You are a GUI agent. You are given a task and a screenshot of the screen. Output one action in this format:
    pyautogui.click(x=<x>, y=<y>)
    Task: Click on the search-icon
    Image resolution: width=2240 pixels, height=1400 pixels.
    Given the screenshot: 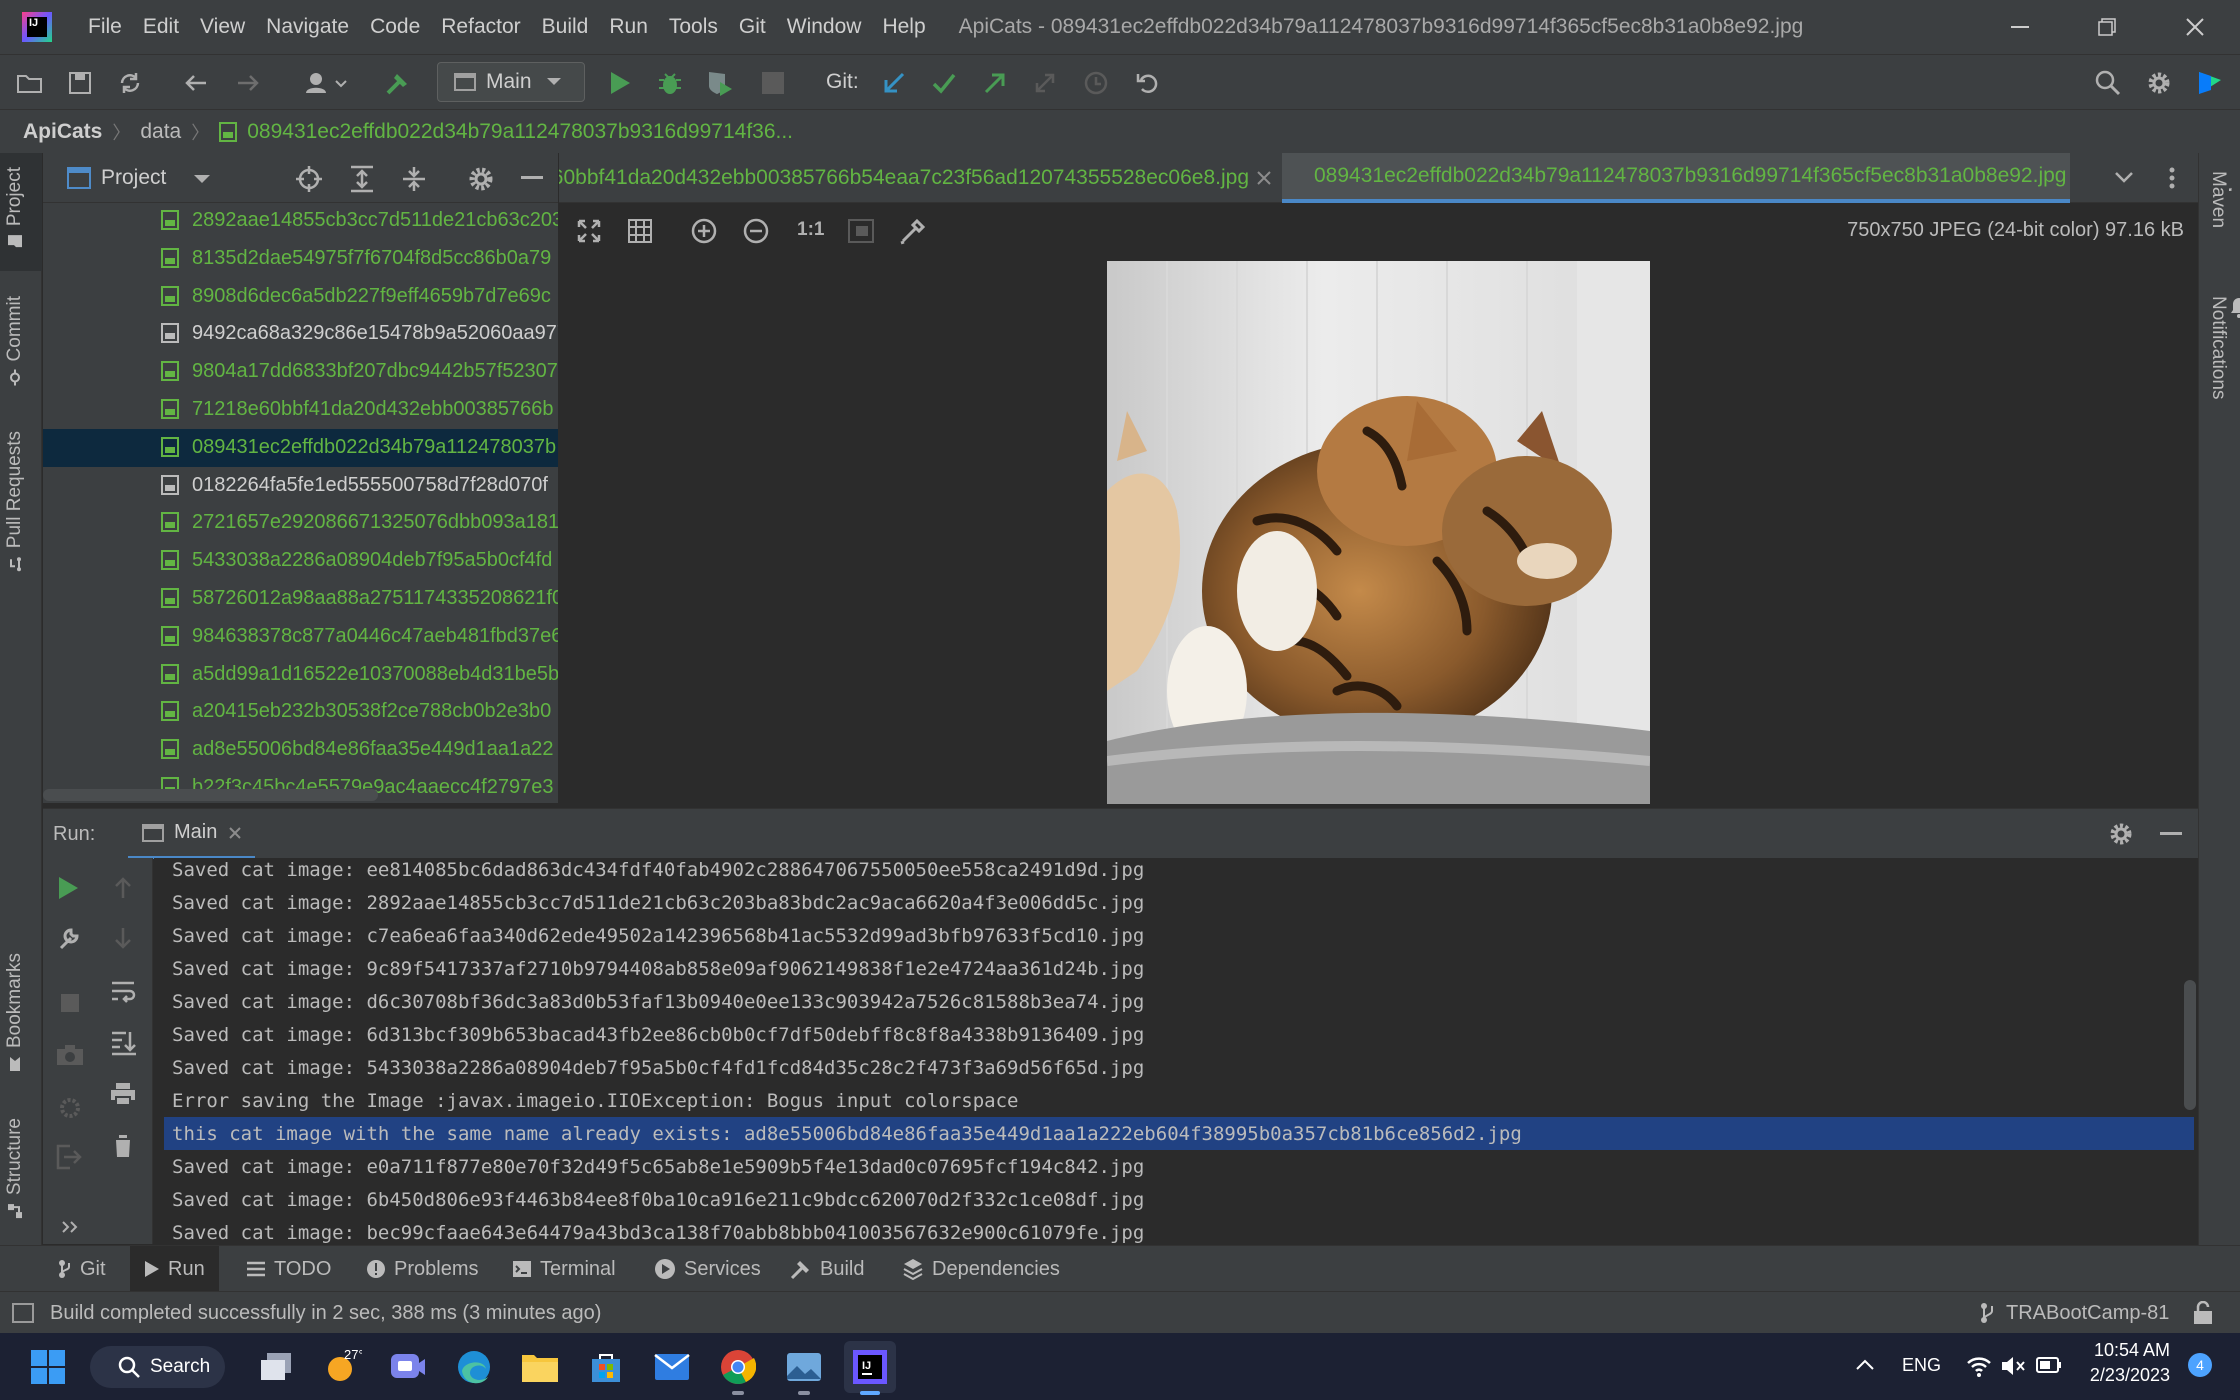 What is the action you would take?
    pyautogui.click(x=2108, y=83)
    